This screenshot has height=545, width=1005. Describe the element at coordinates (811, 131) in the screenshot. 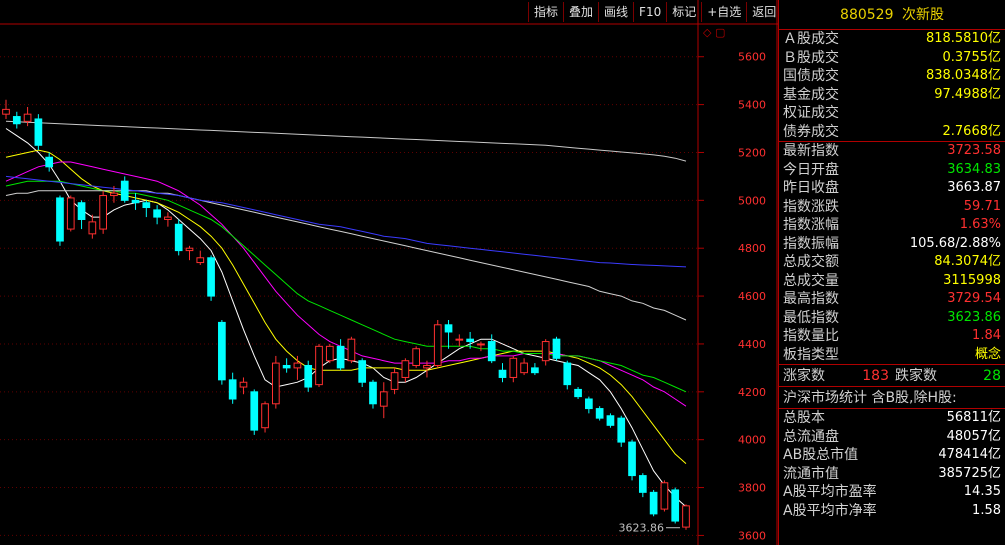

I see `row-label: 债券成交` at that location.